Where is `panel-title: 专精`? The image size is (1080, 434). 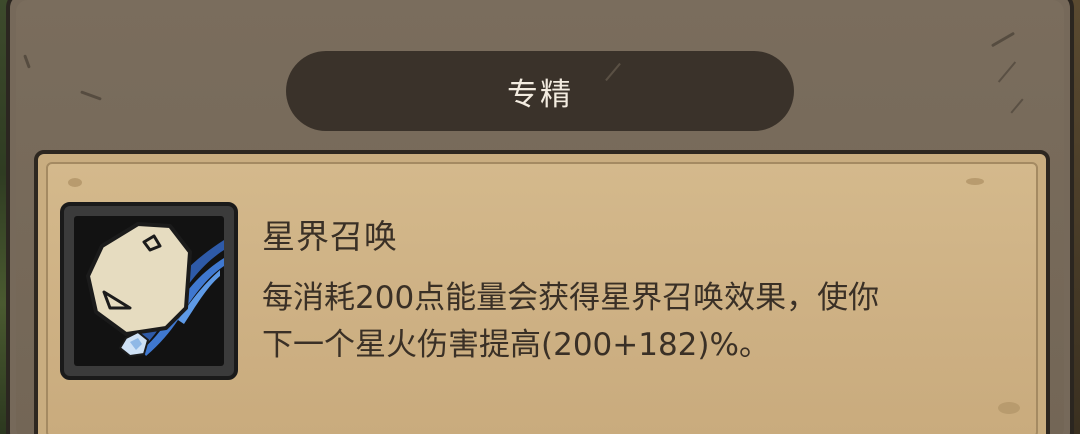 panel-title: 专精 is located at coordinates (540, 94).